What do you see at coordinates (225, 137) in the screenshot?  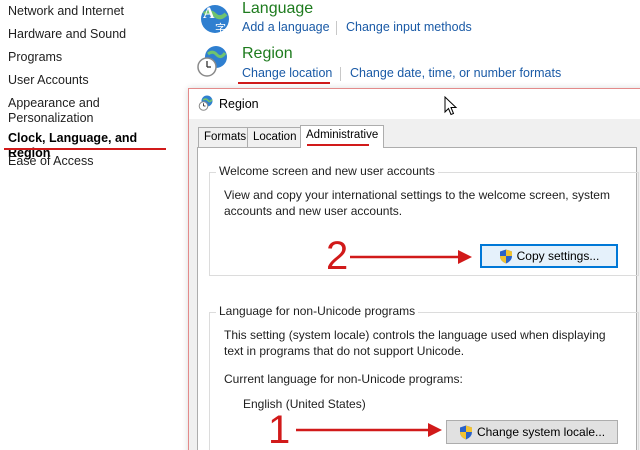 I see `tab-formats: Formats` at bounding box center [225, 137].